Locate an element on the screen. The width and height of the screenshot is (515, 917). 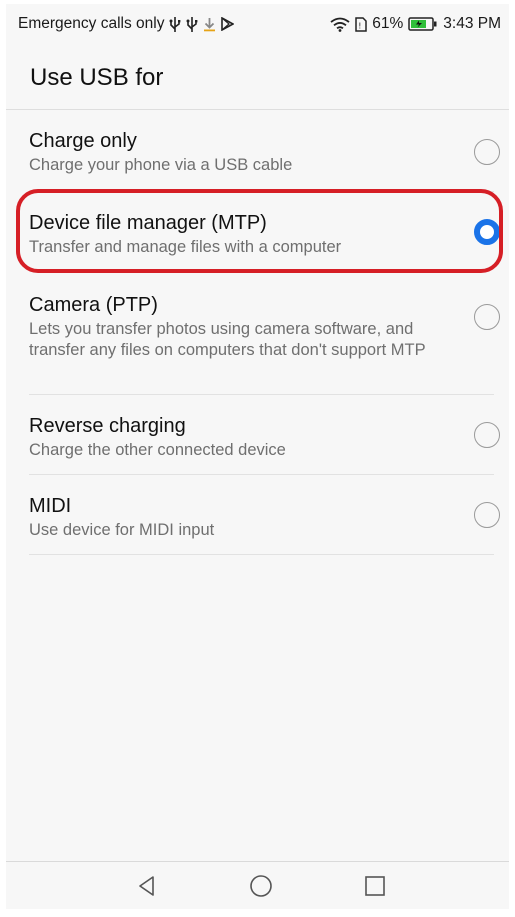
status-right: ! 61% 3:43 PM is located at coordinates (415, 24).